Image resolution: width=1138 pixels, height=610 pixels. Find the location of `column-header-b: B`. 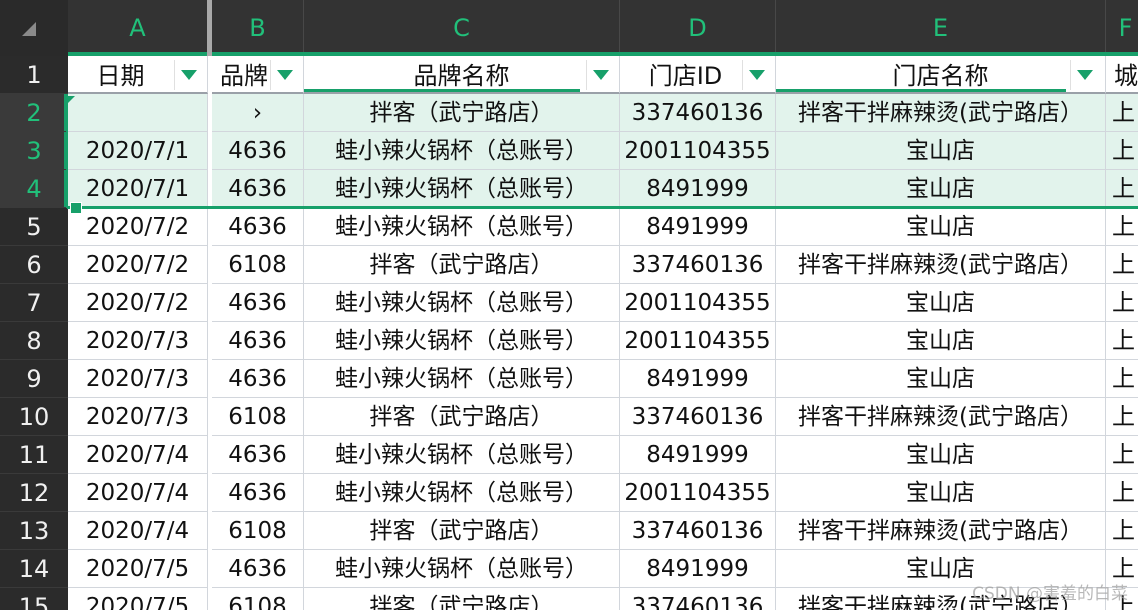

column-header-b: B is located at coordinates (258, 26).